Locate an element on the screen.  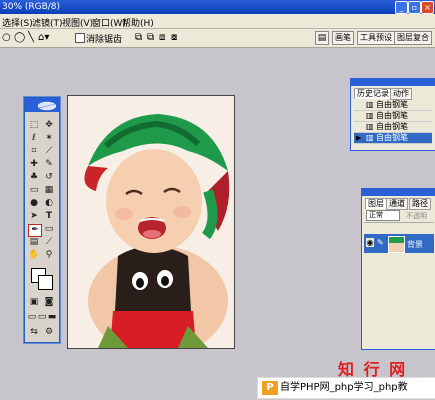
tab-channels: 通道 is located at coordinates (397, 204).